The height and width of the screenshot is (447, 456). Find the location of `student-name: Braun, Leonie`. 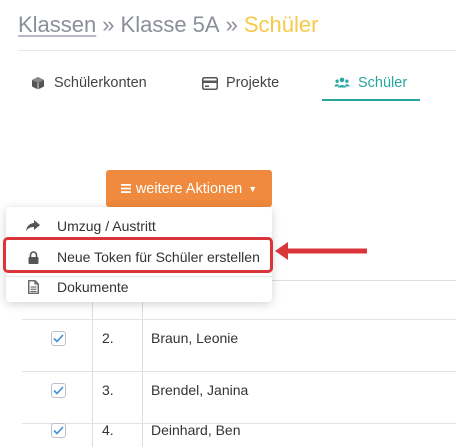

student-name: Braun, Leonie is located at coordinates (194, 338).